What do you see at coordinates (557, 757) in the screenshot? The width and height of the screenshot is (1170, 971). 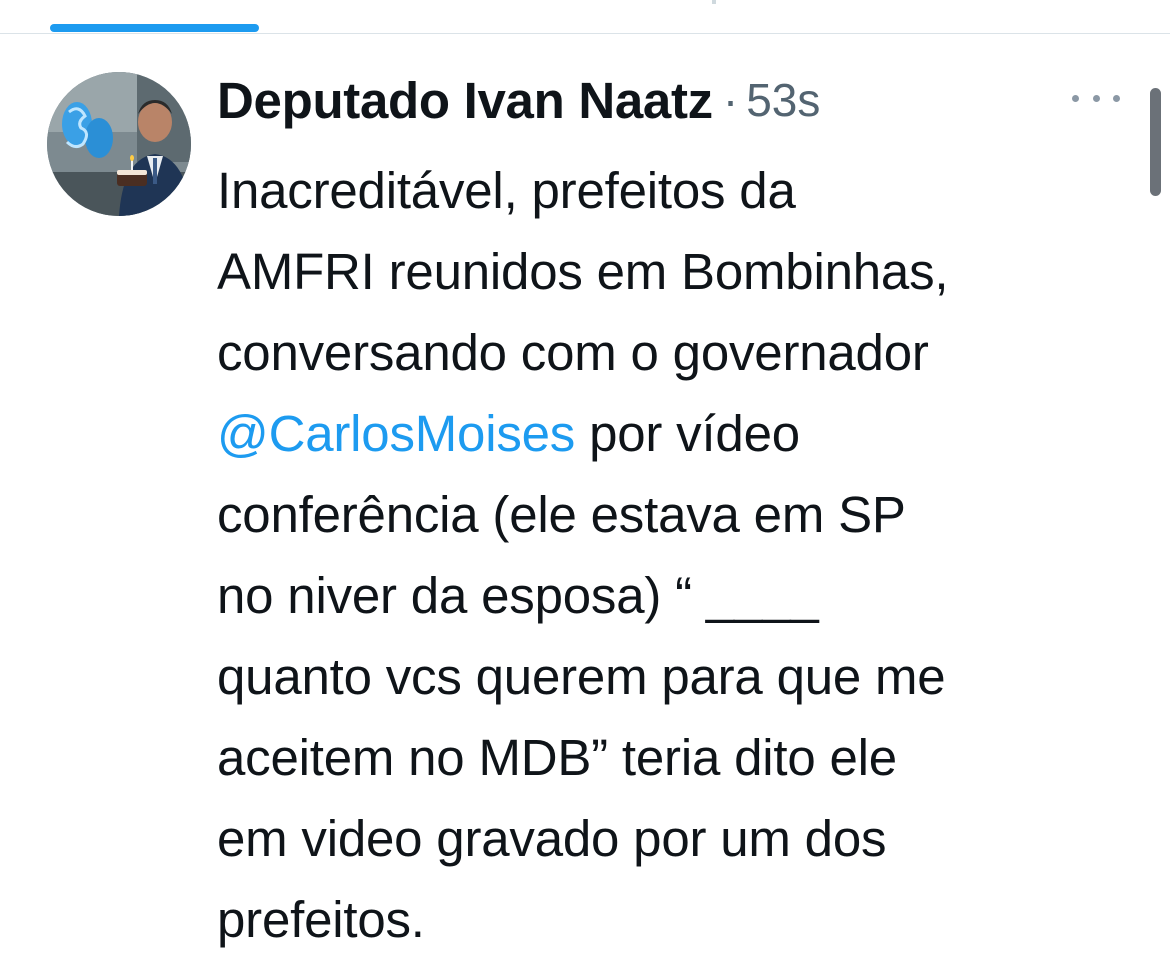 I see `tweet-text-line: aceitem no MDB” teria dito ele` at bounding box center [557, 757].